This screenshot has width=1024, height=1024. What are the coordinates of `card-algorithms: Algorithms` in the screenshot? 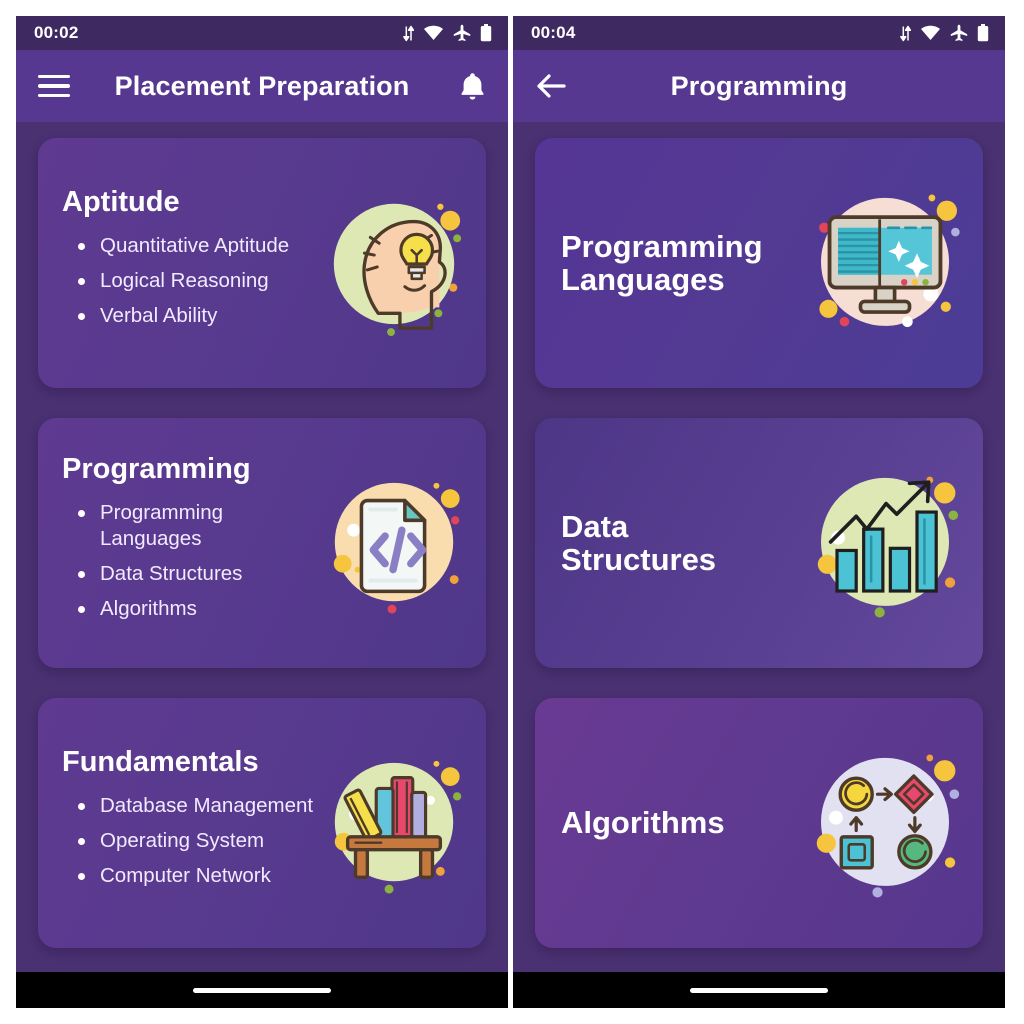 It's located at (759, 823).